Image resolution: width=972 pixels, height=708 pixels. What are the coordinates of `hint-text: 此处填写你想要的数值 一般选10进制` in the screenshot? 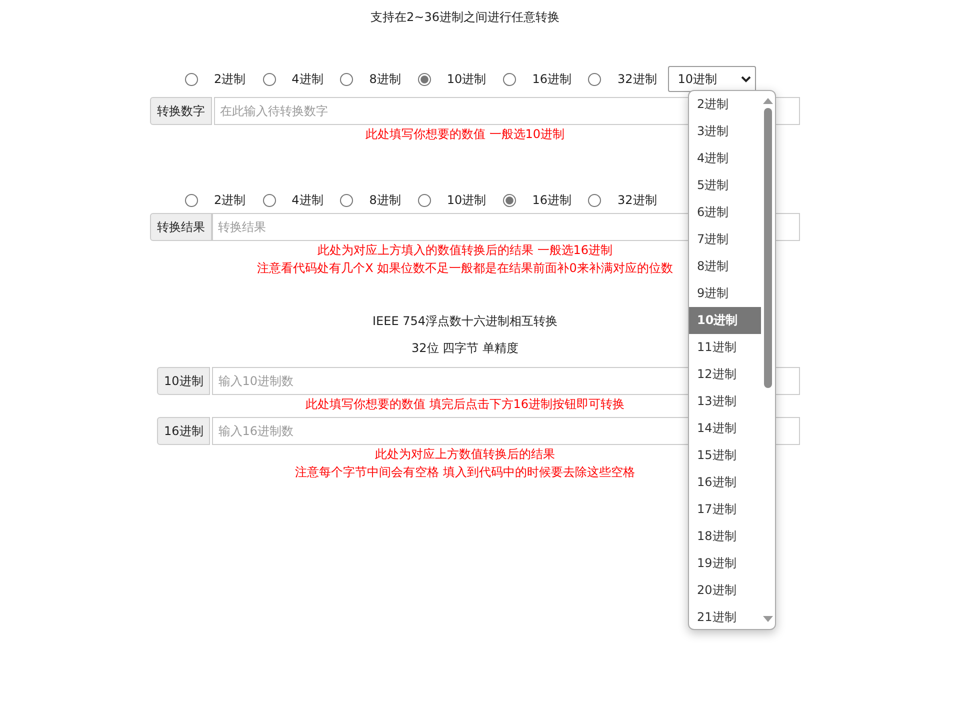 It's located at (465, 134).